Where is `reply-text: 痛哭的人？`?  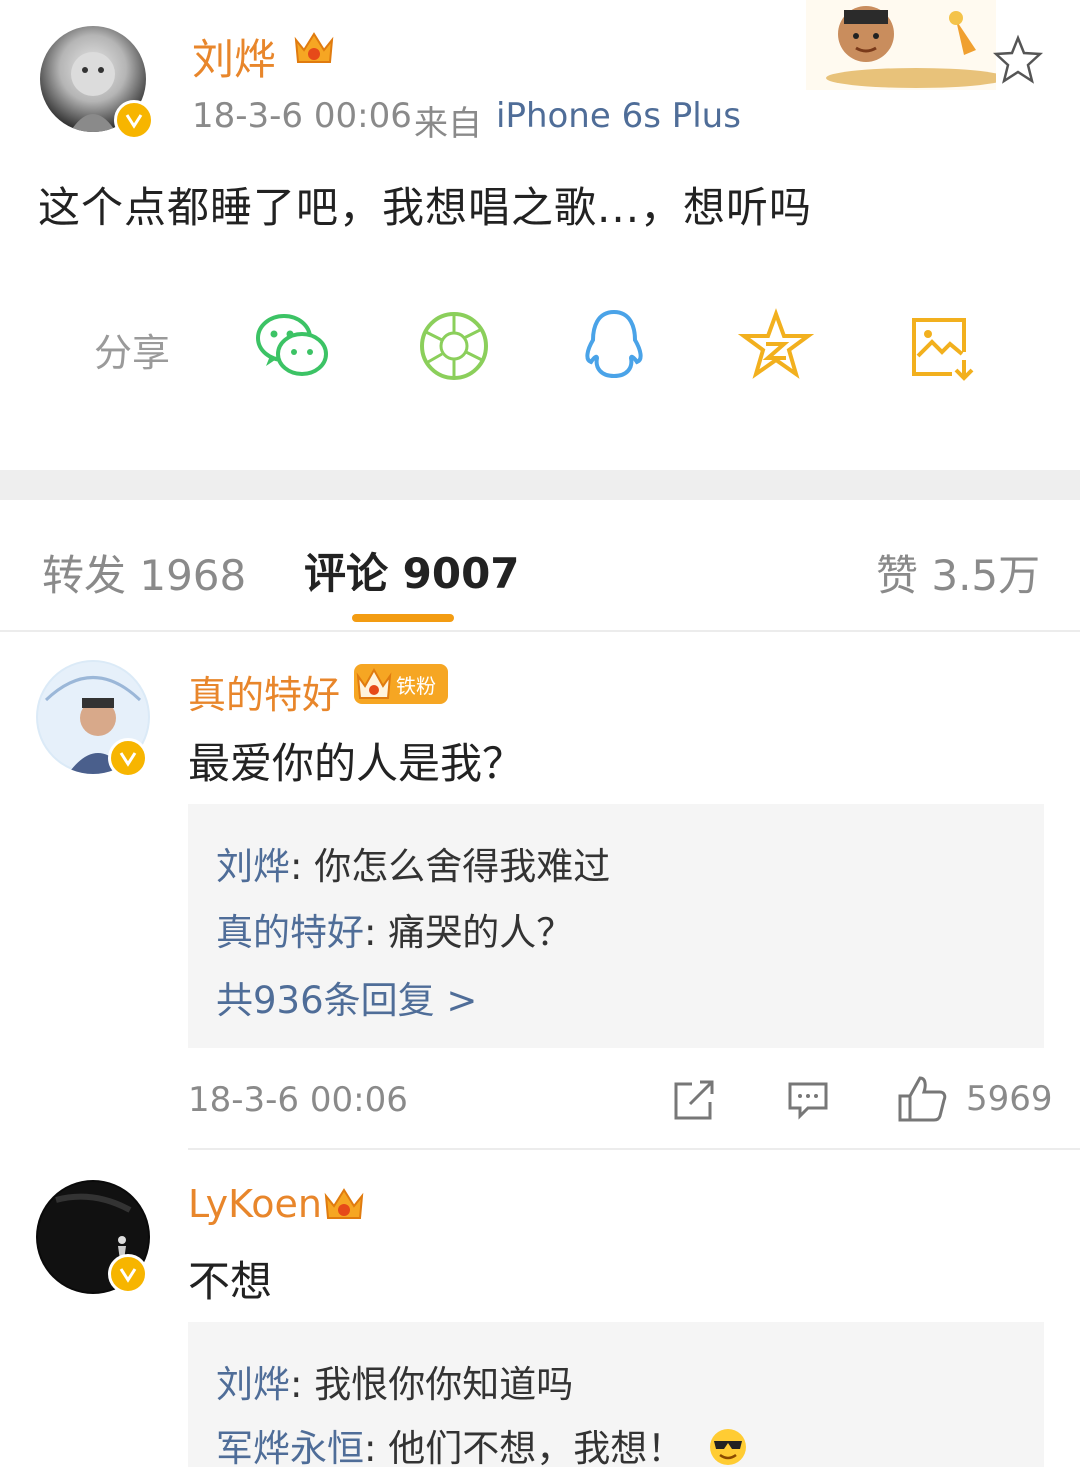 reply-text: 痛哭的人？ is located at coordinates (481, 932).